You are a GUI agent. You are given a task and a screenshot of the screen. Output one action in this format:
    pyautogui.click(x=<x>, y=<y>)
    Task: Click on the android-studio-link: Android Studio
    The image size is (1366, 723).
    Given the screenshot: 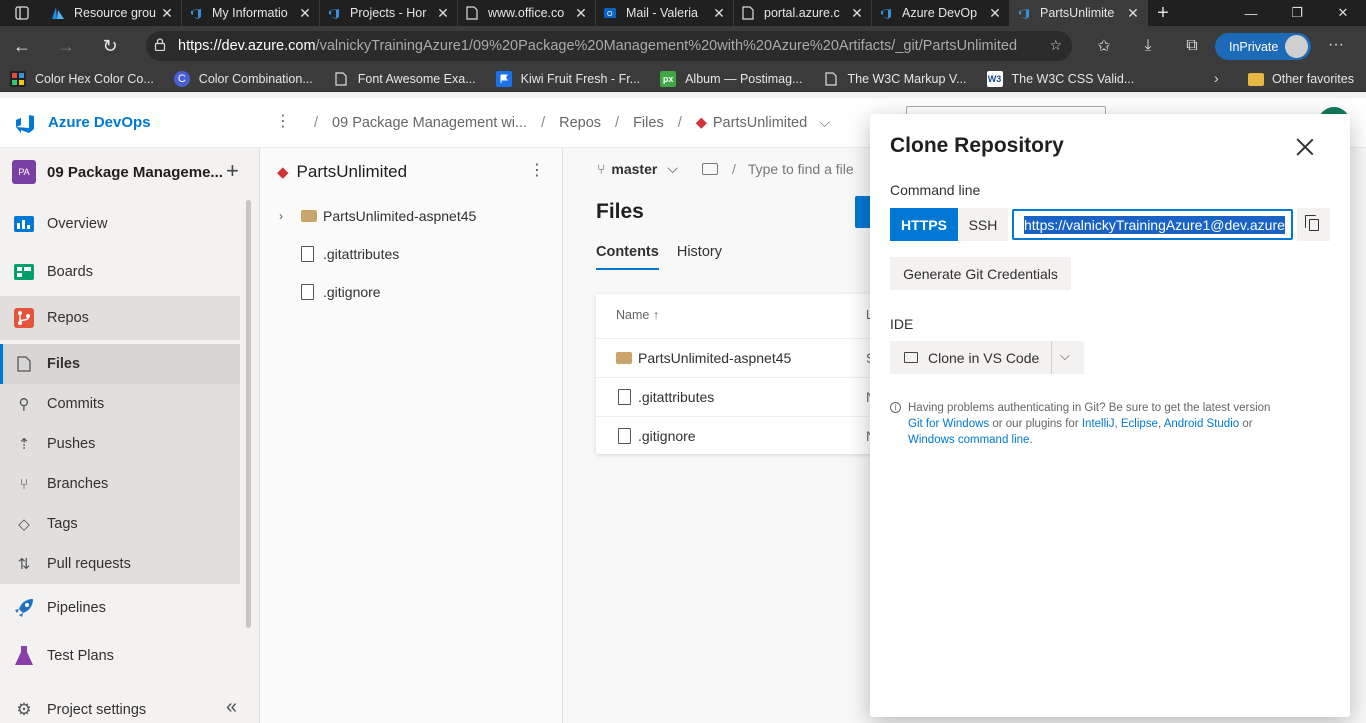 What is the action you would take?
    pyautogui.click(x=1201, y=424)
    